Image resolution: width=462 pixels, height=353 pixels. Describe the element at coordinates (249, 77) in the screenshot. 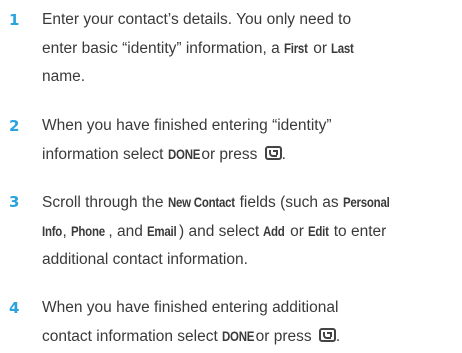

I see `step-line: name.` at that location.